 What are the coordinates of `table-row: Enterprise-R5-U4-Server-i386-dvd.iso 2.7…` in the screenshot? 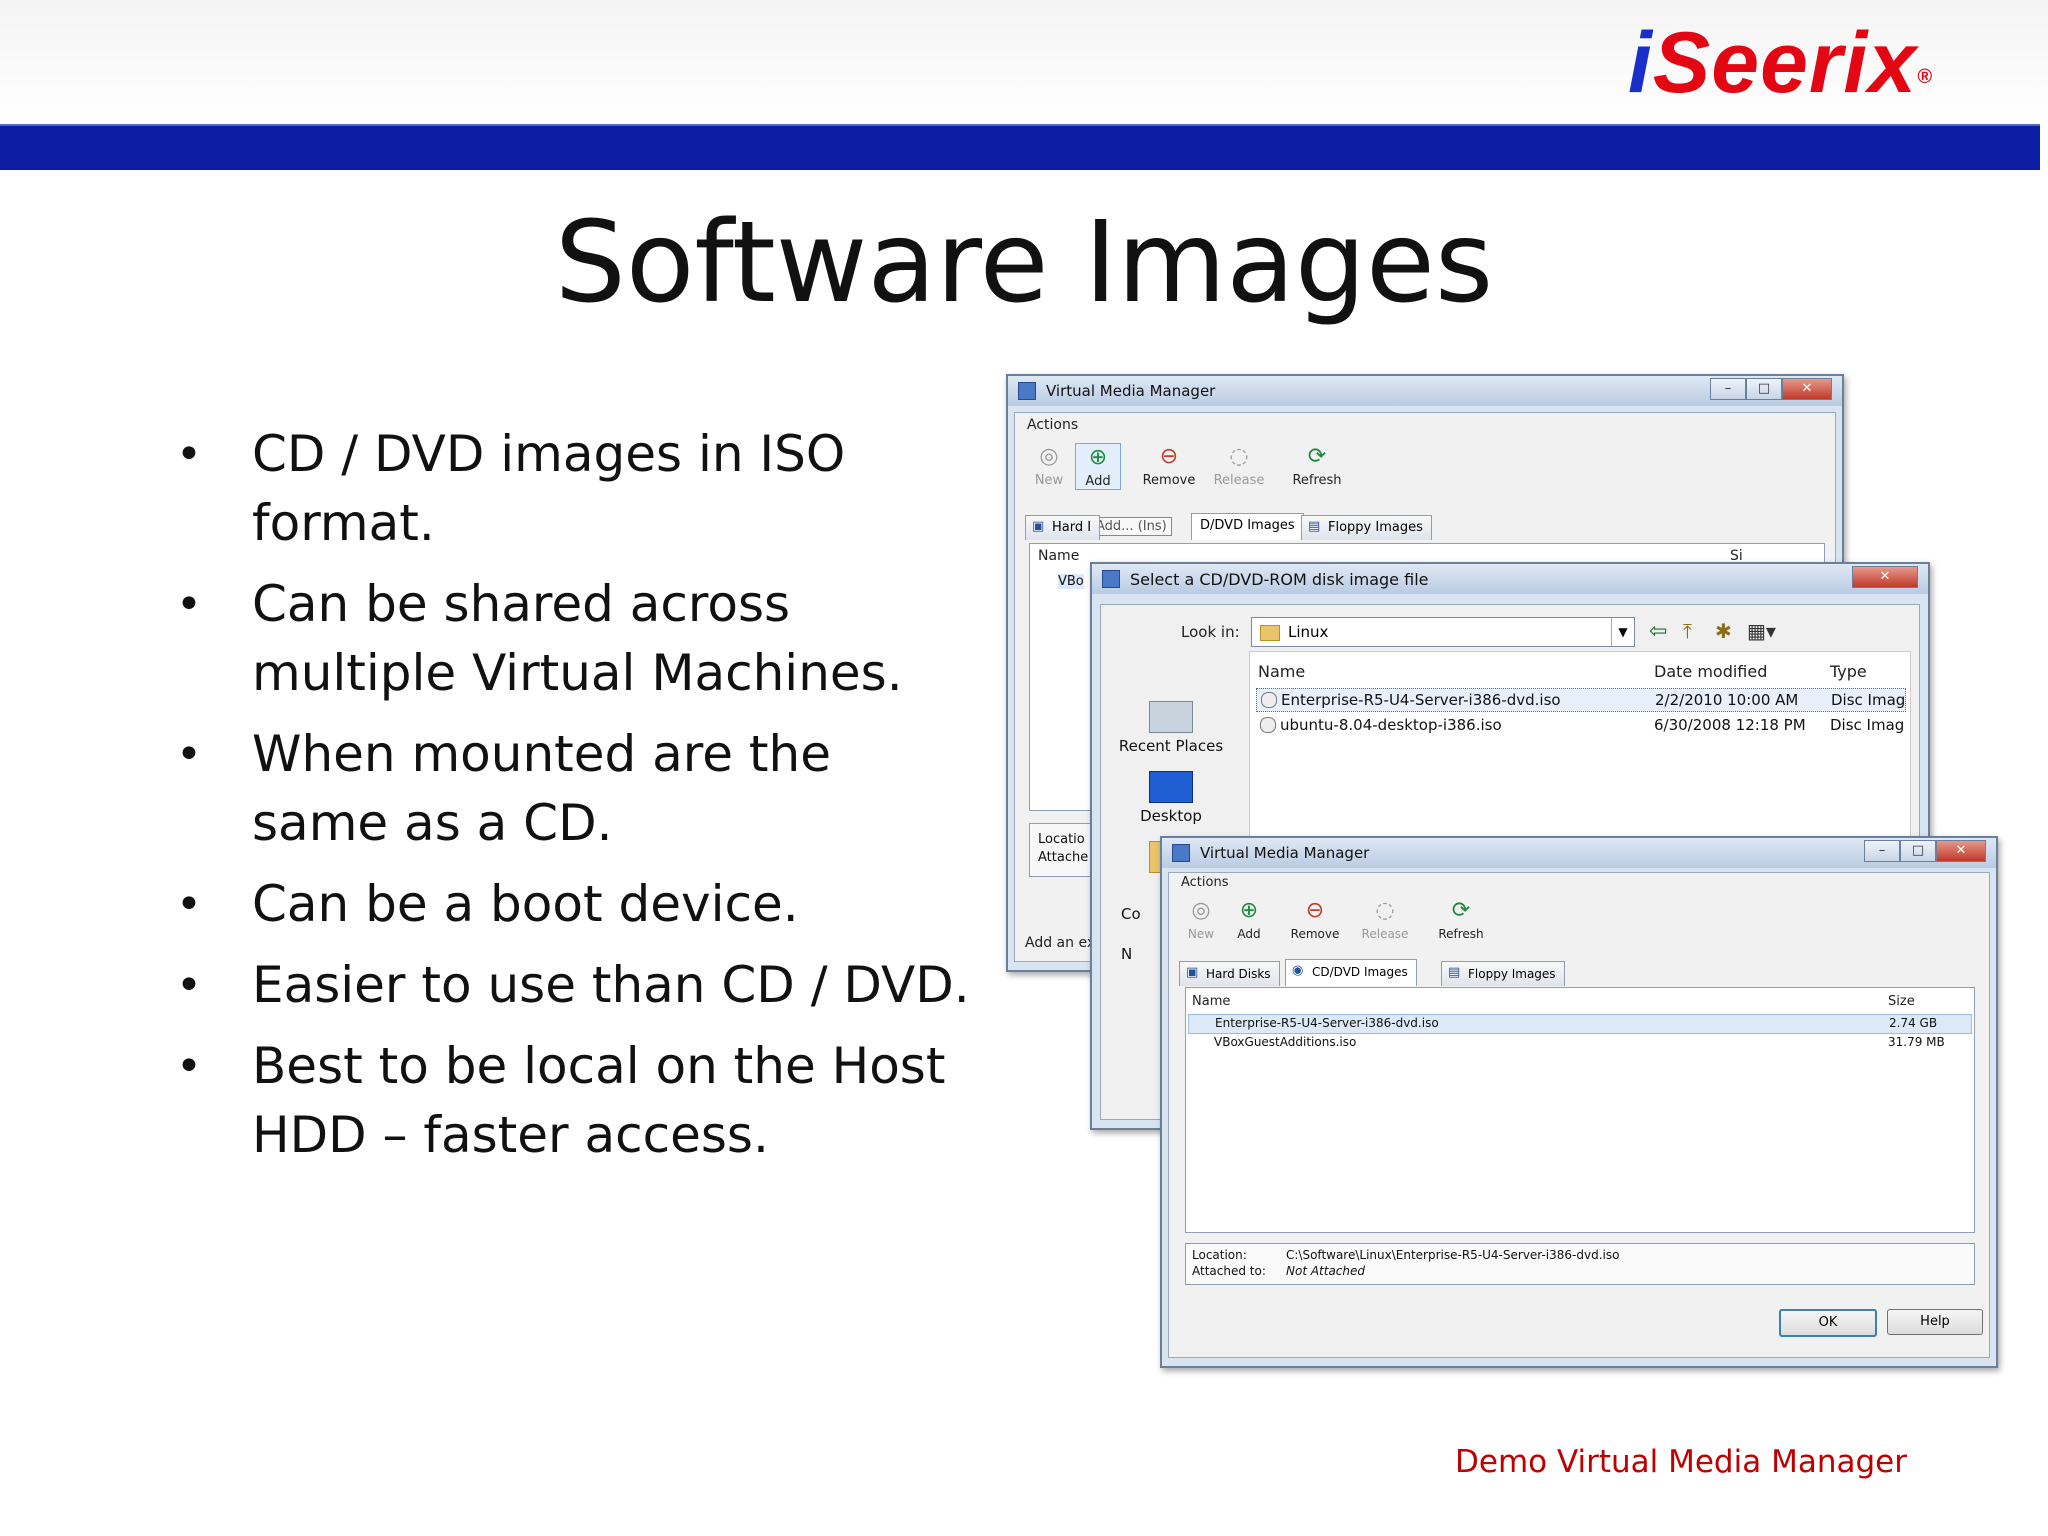 It's located at (1580, 1024).